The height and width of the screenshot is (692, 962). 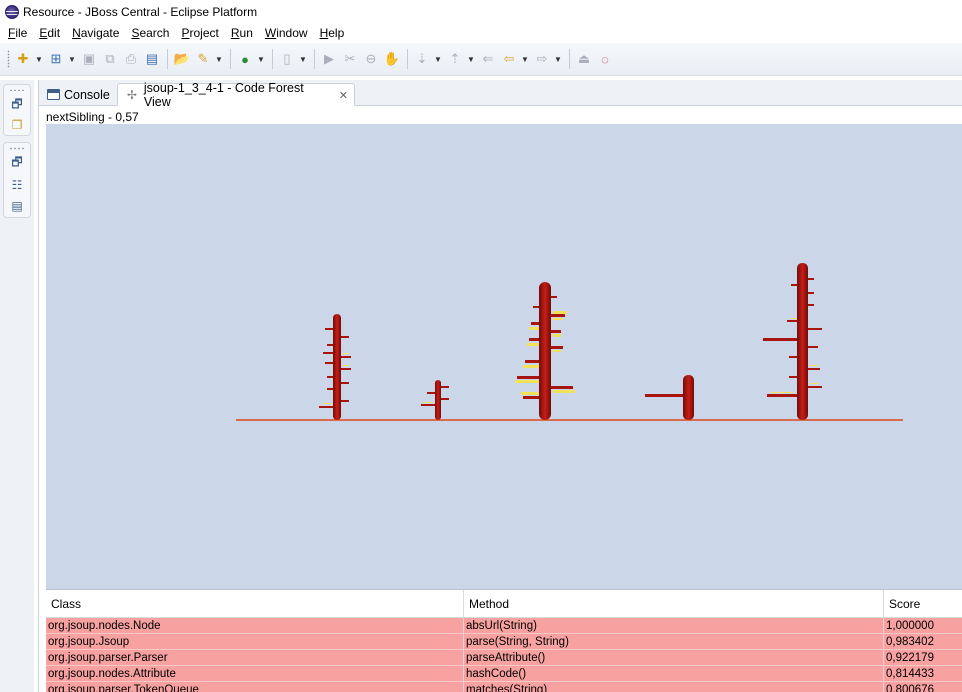 What do you see at coordinates (332, 33) in the screenshot?
I see `menu-help: Help` at bounding box center [332, 33].